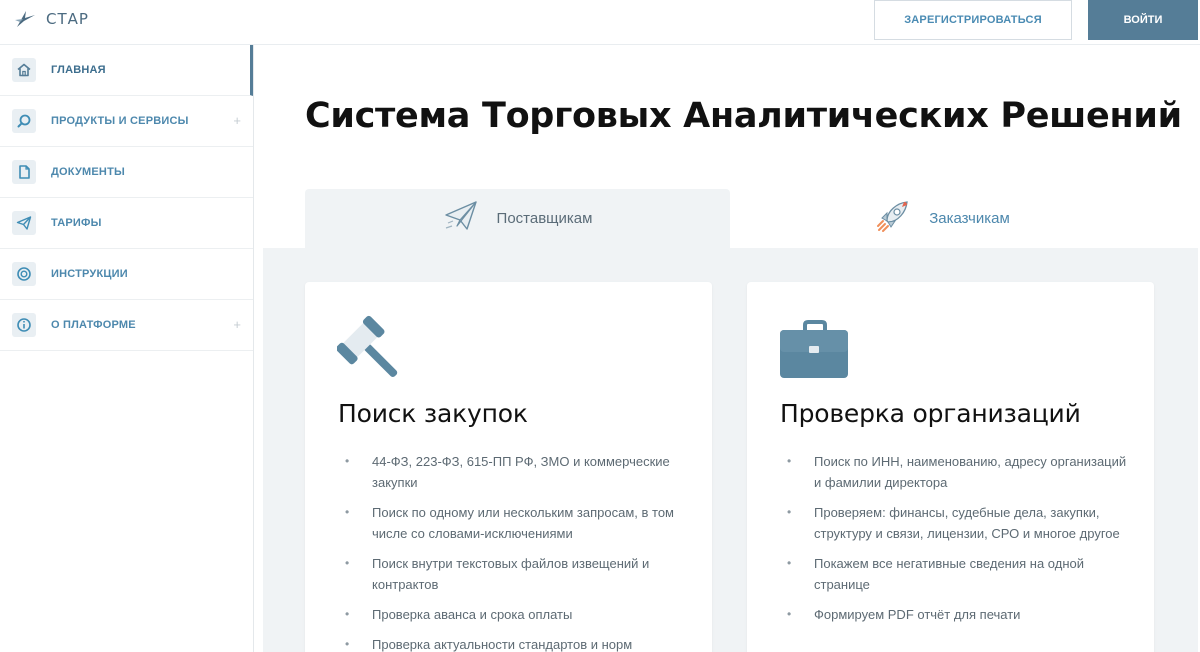 This screenshot has height=652, width=1200. What do you see at coordinates (969, 218) in the screenshot?
I see `tab-label: Заказчикам` at bounding box center [969, 218].